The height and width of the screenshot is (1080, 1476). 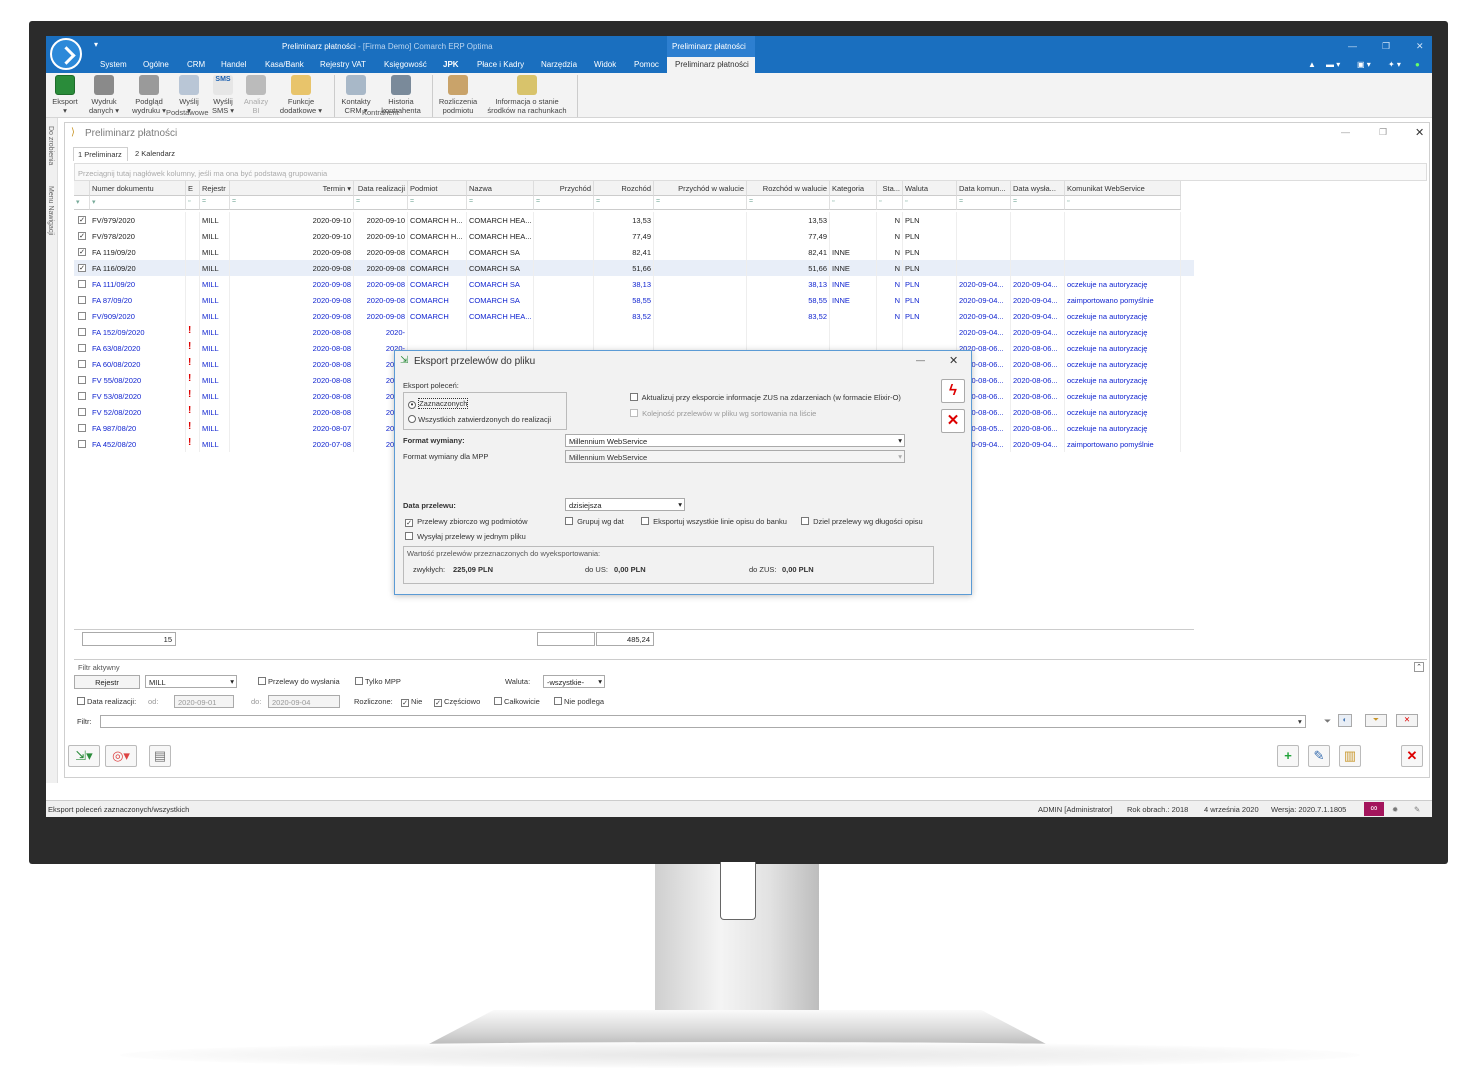 I want to click on maximize-icon: ❐, so click(x=1386, y=46).